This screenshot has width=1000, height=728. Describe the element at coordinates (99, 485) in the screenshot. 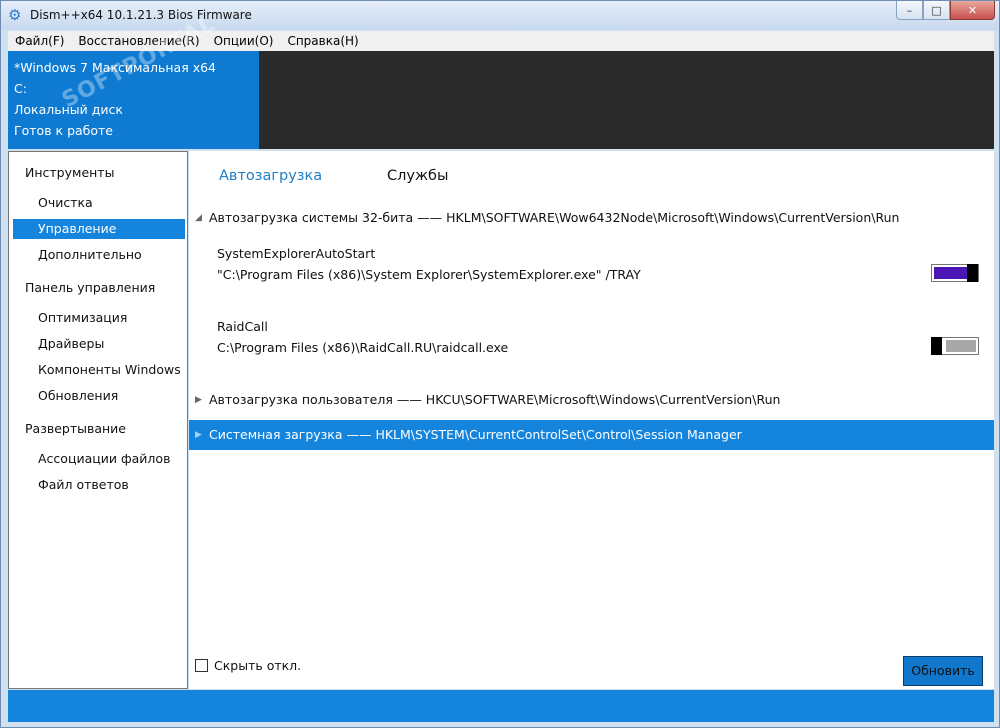

I see `sidebar-item-answer-file: Файл ответов` at that location.